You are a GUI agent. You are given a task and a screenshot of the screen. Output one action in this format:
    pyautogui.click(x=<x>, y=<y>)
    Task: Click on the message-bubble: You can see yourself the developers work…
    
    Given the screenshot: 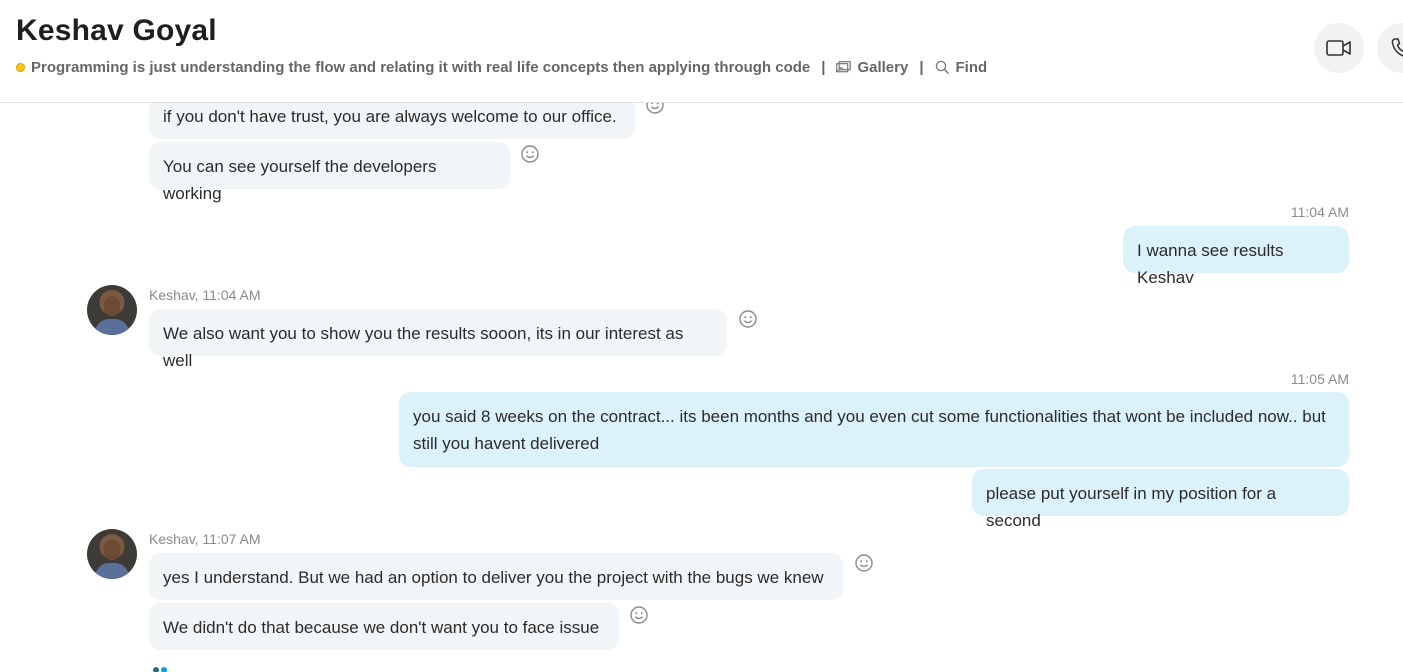 What is the action you would take?
    pyautogui.click(x=329, y=172)
    